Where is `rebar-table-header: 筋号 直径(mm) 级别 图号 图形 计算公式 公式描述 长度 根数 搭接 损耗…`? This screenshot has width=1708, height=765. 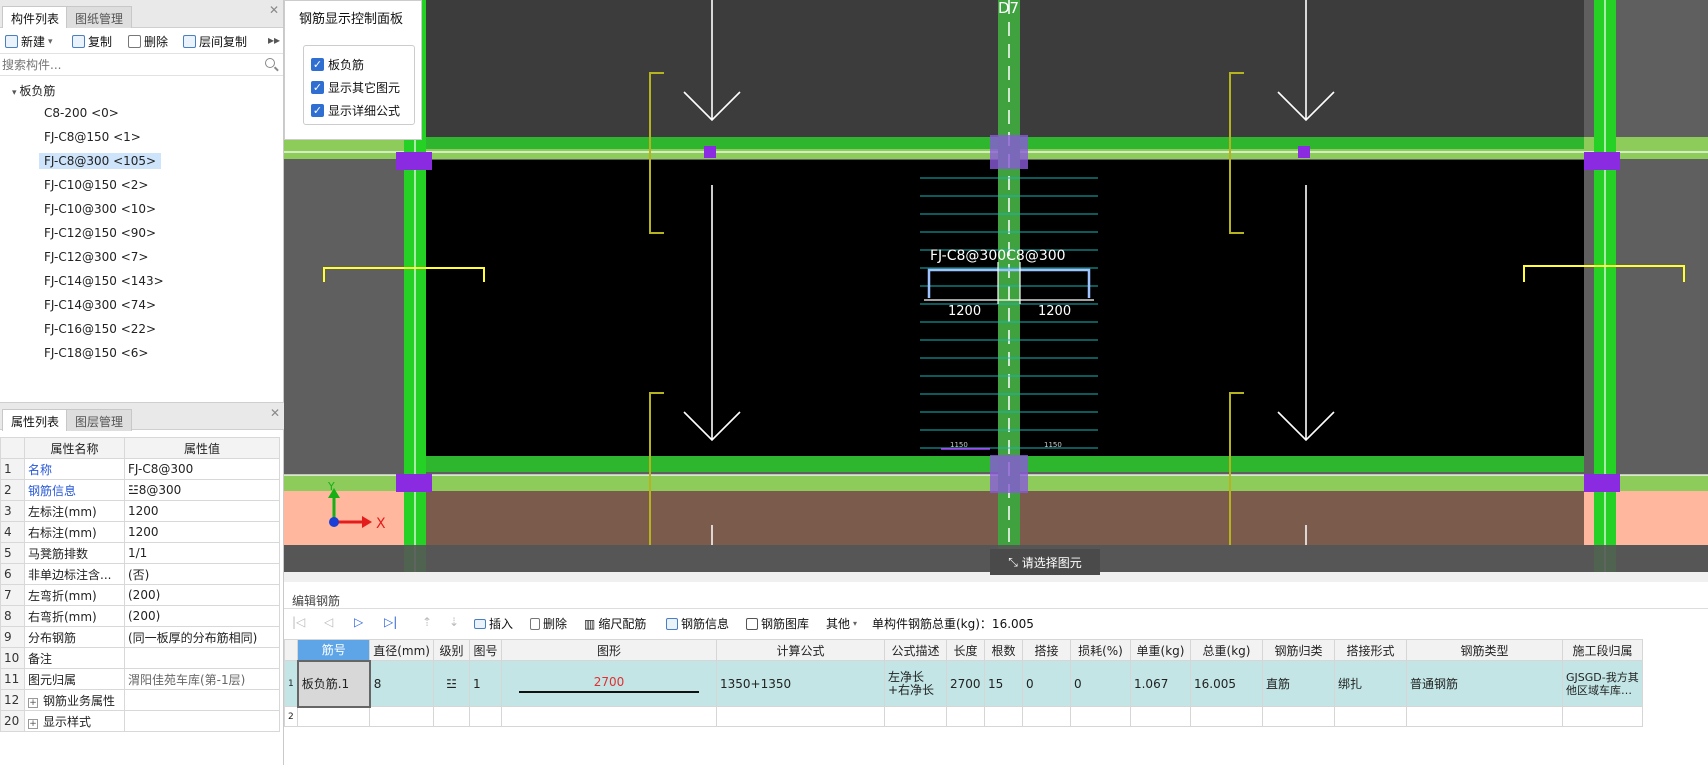
rebar-table-header: 筋号 直径(mm) 级别 图号 图形 计算公式 公式描述 长度 根数 搭接 损耗… is located at coordinates (963, 650).